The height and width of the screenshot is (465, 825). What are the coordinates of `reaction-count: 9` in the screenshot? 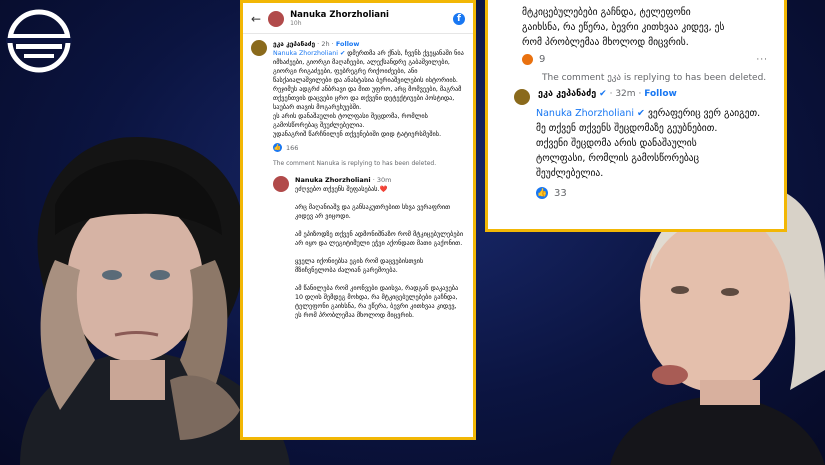 It's located at (542, 59).